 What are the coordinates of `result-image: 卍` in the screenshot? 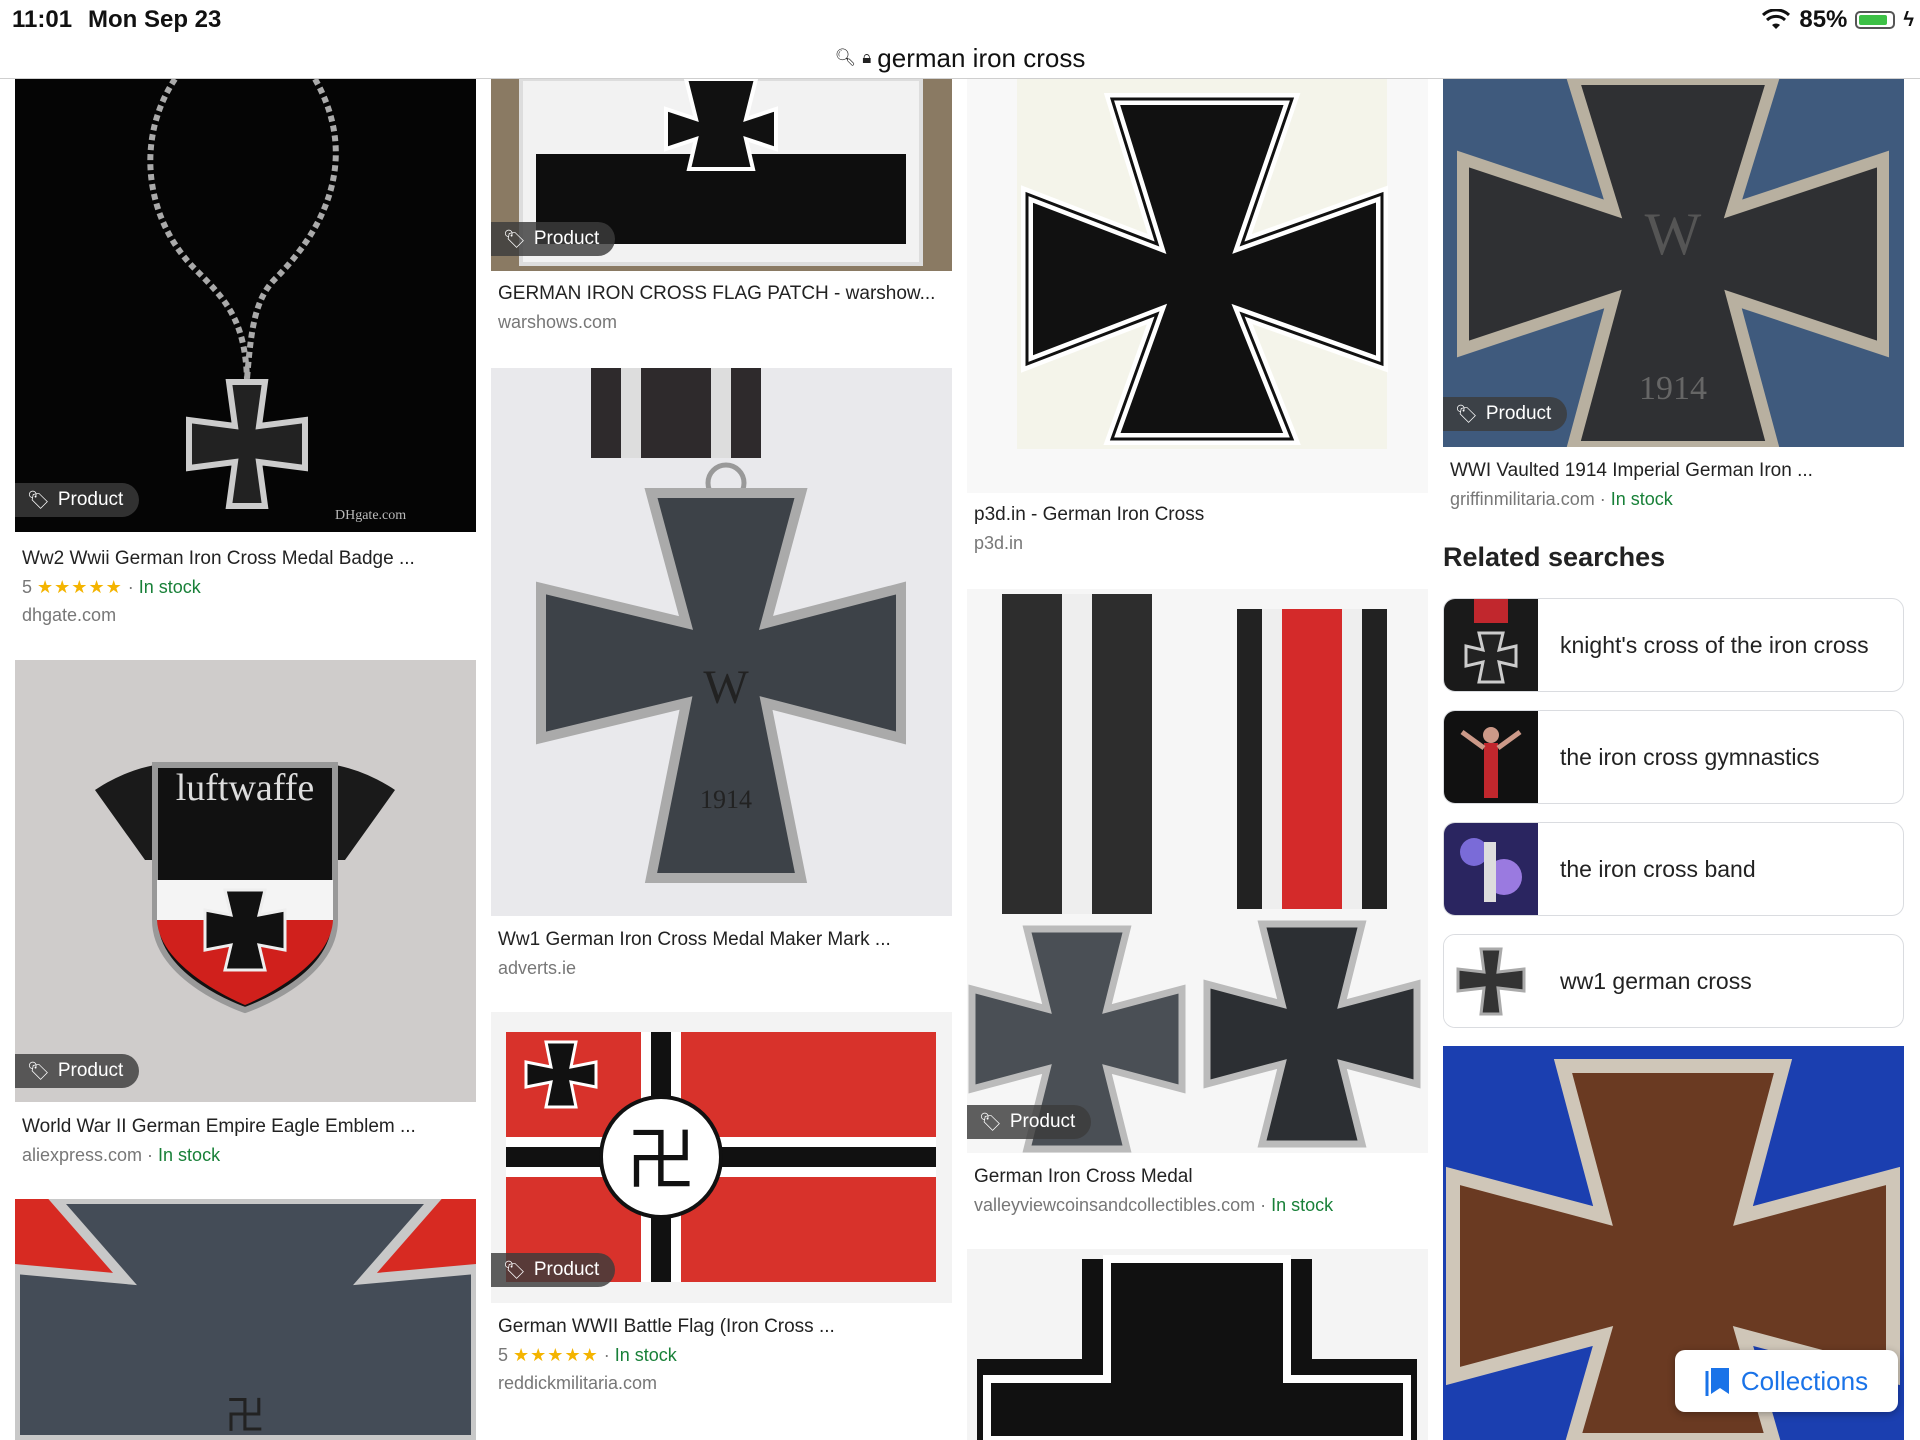 It's located at (245, 1319).